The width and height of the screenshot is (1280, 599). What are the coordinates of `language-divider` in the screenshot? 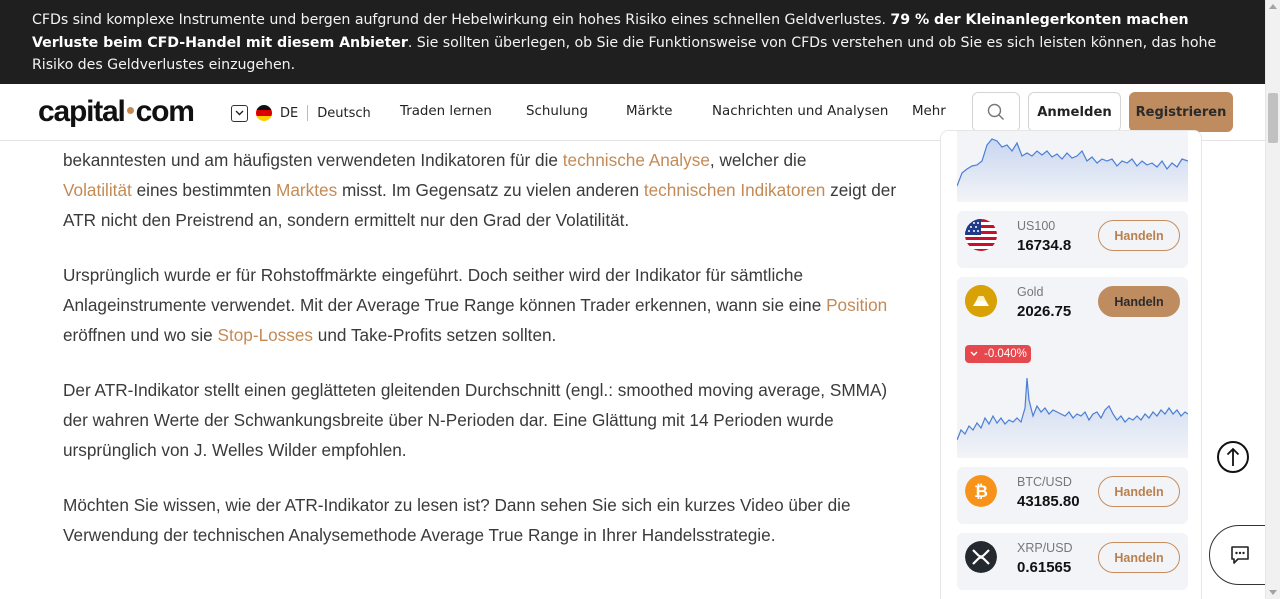 It's located at (308, 113).